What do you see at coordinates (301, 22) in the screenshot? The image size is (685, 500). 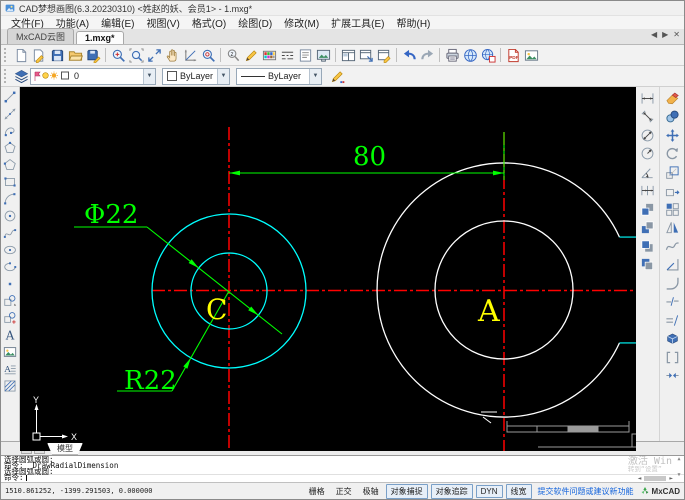 I see `menu-item-6: 修改(M)` at bounding box center [301, 22].